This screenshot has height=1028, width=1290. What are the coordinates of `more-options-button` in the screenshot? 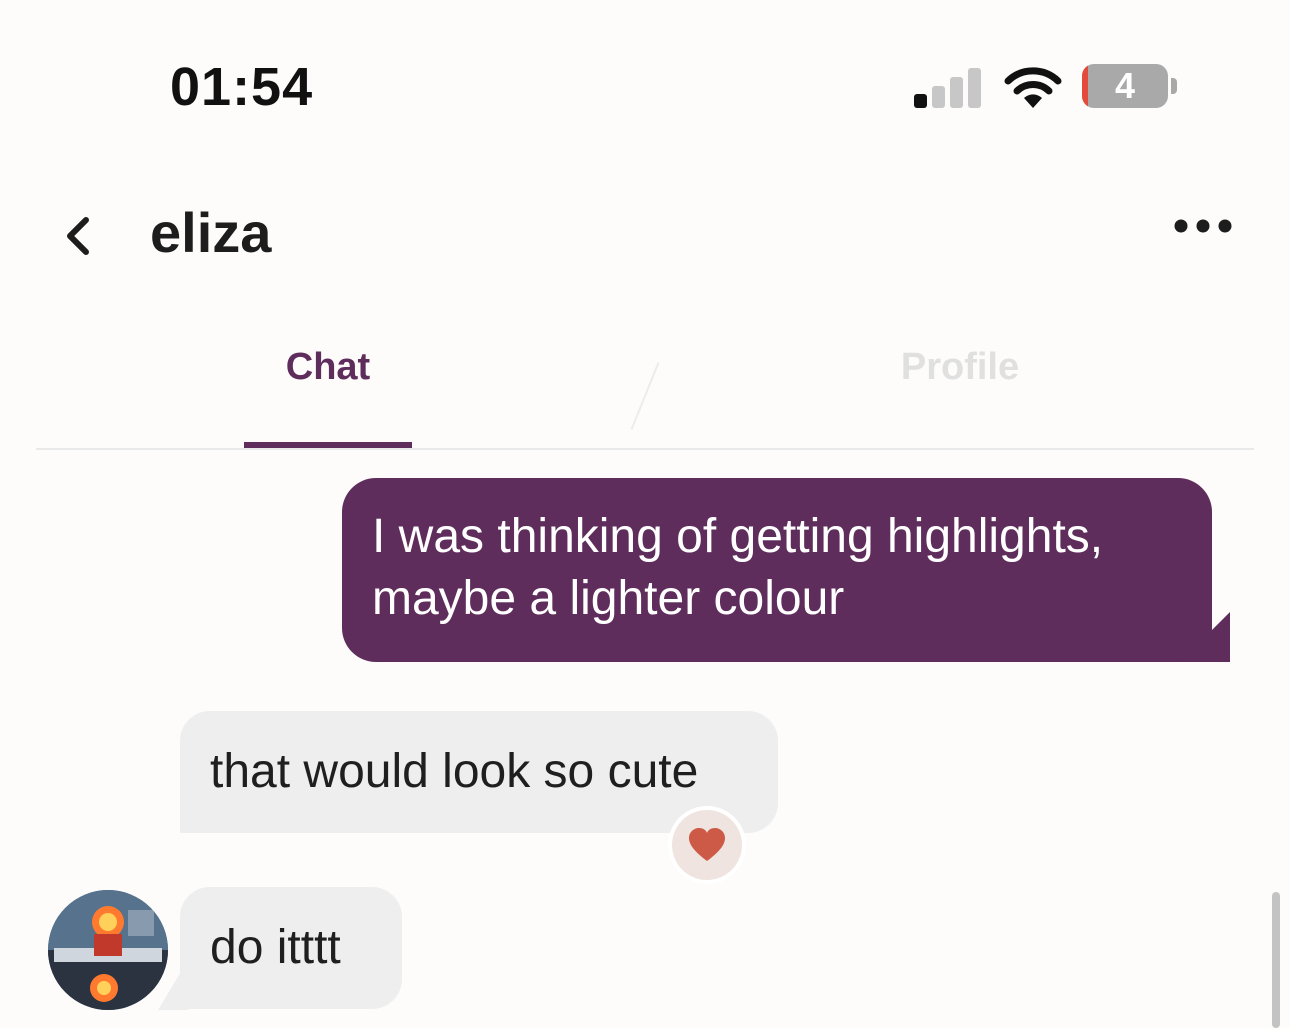 It's located at (1203, 226).